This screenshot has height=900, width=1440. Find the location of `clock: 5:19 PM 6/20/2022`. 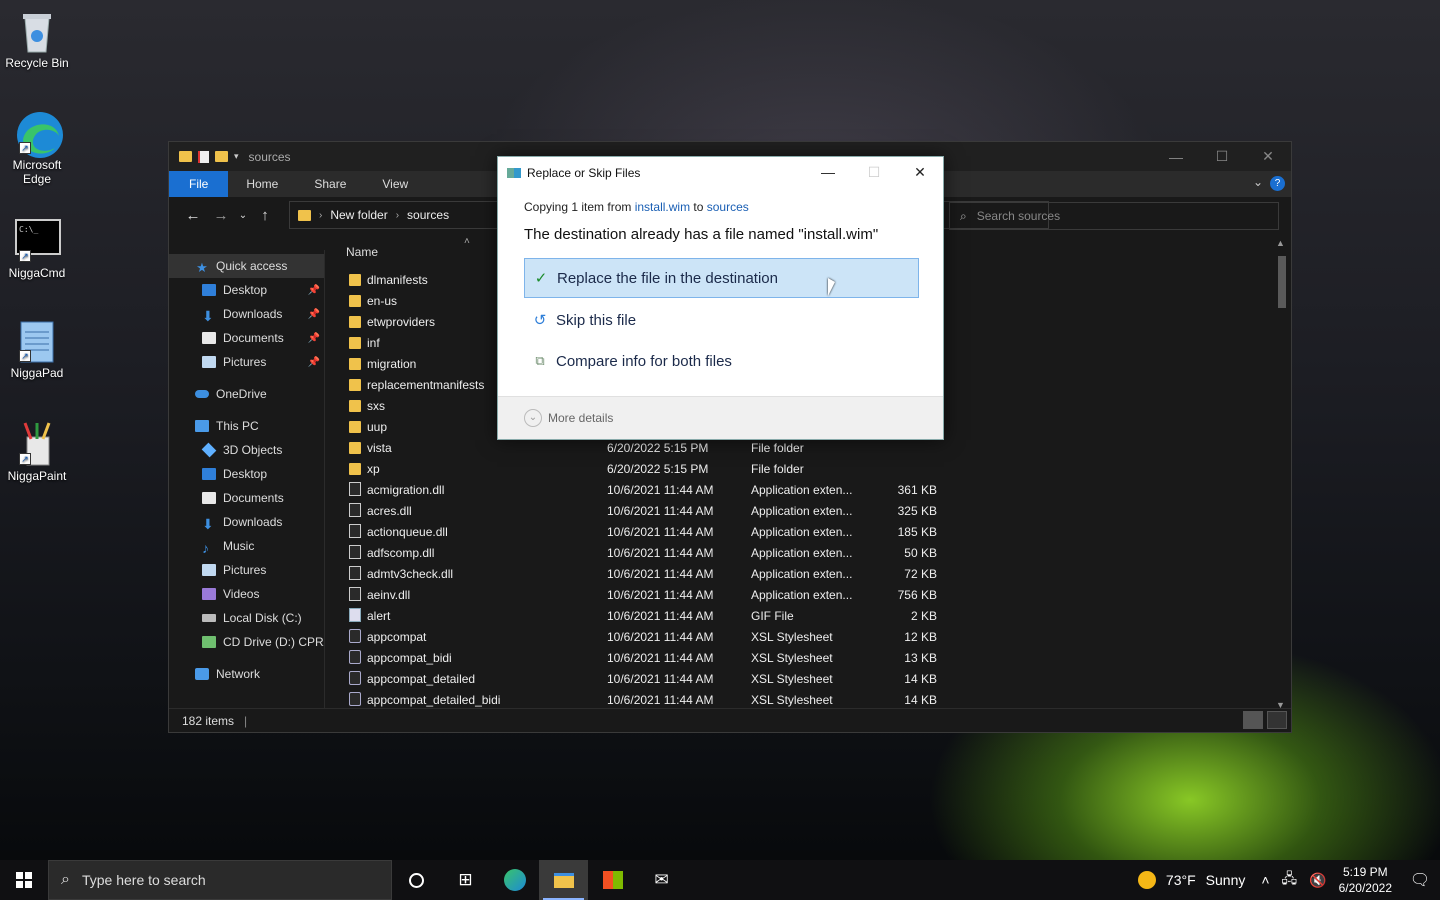

clock: 5:19 PM 6/20/2022 is located at coordinates (1365, 880).